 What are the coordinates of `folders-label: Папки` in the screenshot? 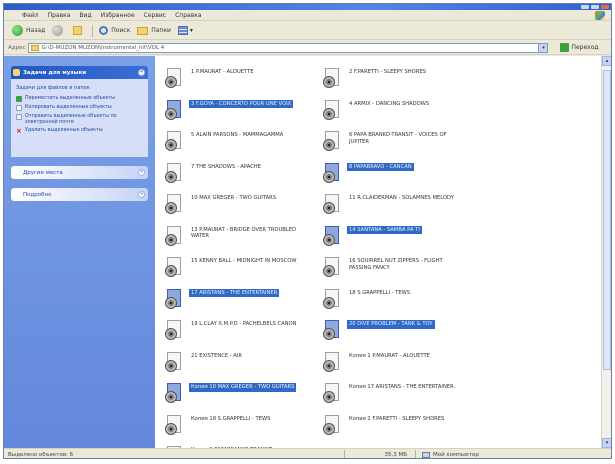 It's located at (161, 30).